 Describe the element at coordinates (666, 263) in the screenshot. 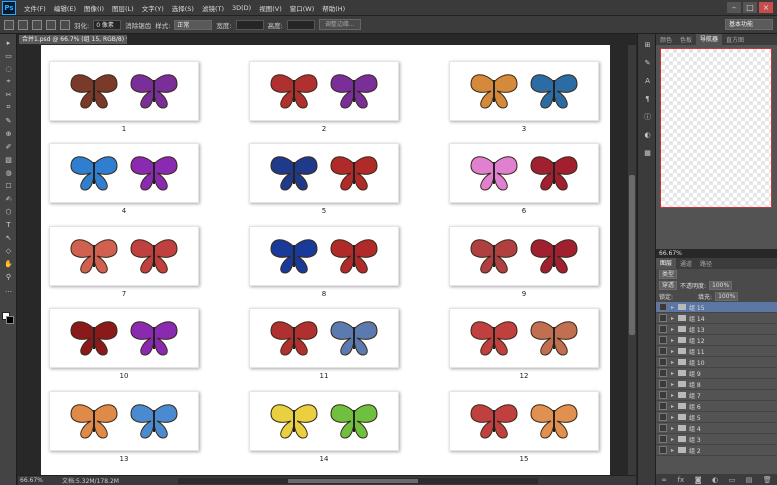

I see `tab-layers: 图层` at that location.